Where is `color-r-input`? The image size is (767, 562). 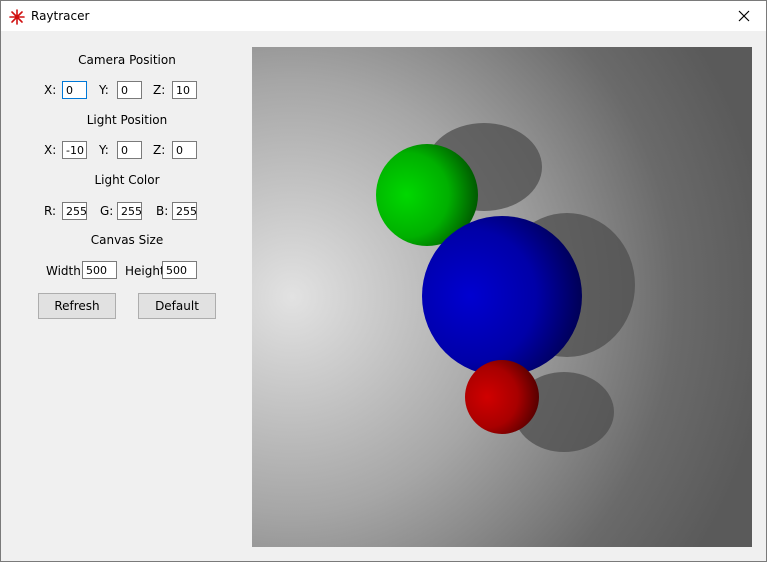
color-r-input is located at coordinates (74, 211).